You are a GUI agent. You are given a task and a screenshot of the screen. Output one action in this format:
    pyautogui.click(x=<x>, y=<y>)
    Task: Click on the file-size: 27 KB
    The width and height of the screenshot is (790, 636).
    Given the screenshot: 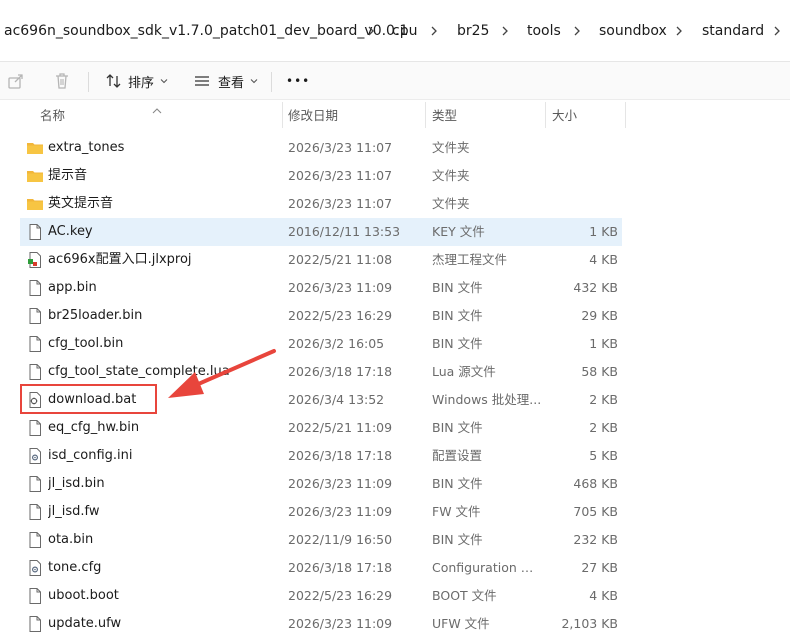 What is the action you would take?
    pyautogui.click(x=599, y=567)
    